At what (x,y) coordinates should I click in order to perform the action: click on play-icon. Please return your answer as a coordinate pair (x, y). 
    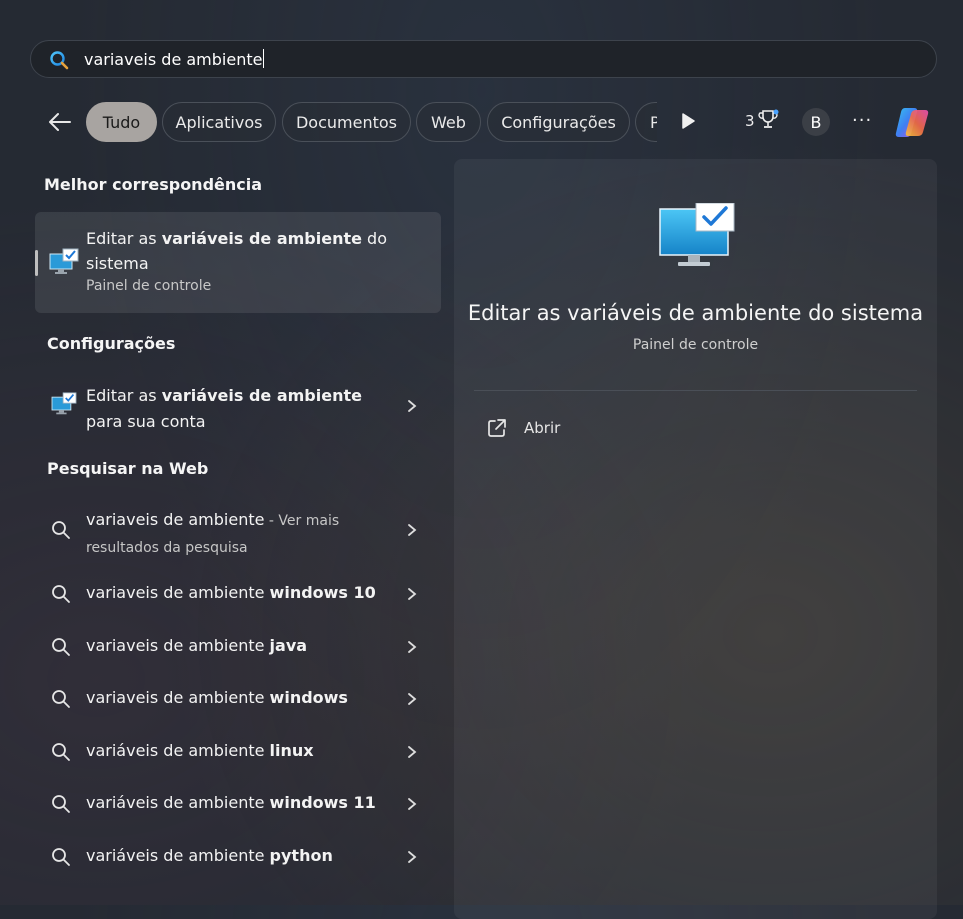
    Looking at the image, I should click on (688, 121).